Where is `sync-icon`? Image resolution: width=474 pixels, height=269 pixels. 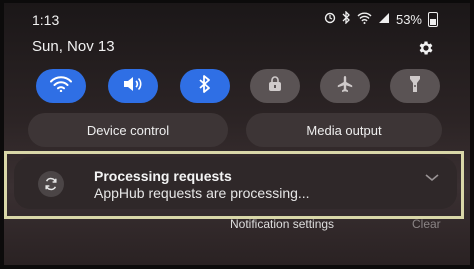
sync-icon is located at coordinates (51, 184).